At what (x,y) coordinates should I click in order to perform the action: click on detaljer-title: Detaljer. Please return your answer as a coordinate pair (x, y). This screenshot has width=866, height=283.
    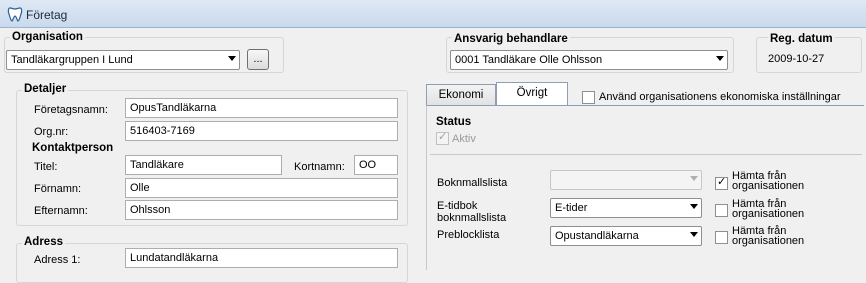
    Looking at the image, I should click on (45, 89).